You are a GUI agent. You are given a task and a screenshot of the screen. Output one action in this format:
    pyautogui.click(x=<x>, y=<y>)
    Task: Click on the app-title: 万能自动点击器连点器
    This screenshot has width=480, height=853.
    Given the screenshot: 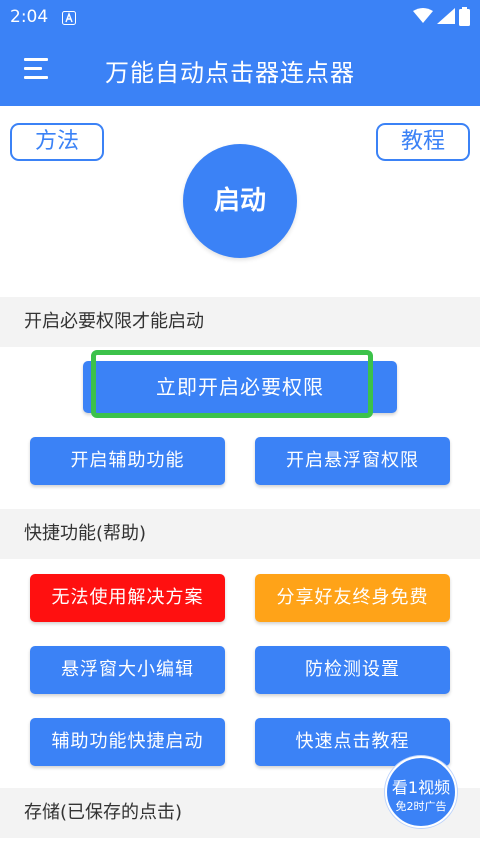 What is the action you would take?
    pyautogui.click(x=230, y=73)
    